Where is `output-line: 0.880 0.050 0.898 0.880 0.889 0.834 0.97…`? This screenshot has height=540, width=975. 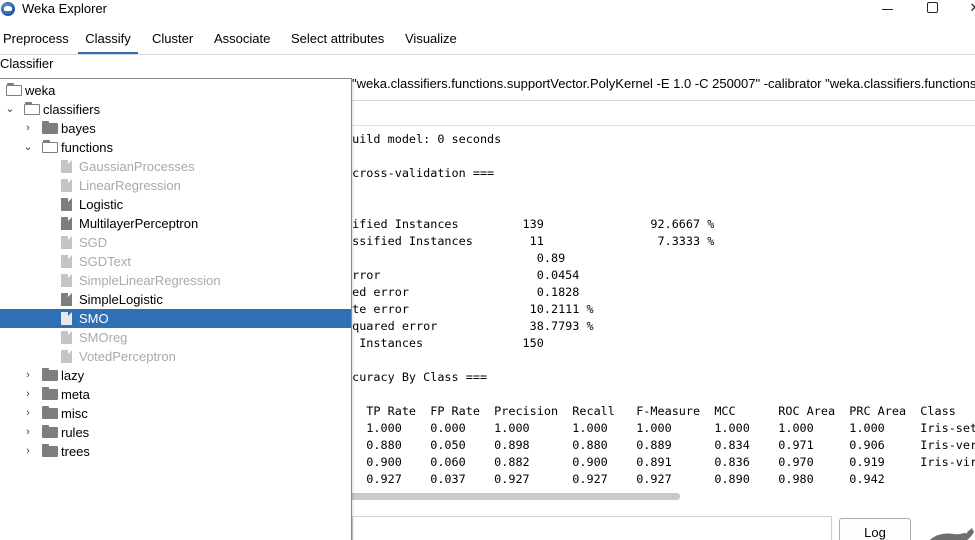
output-line: 0.880 0.050 0.898 0.880 0.889 0.834 0.97… is located at coordinates (660, 445).